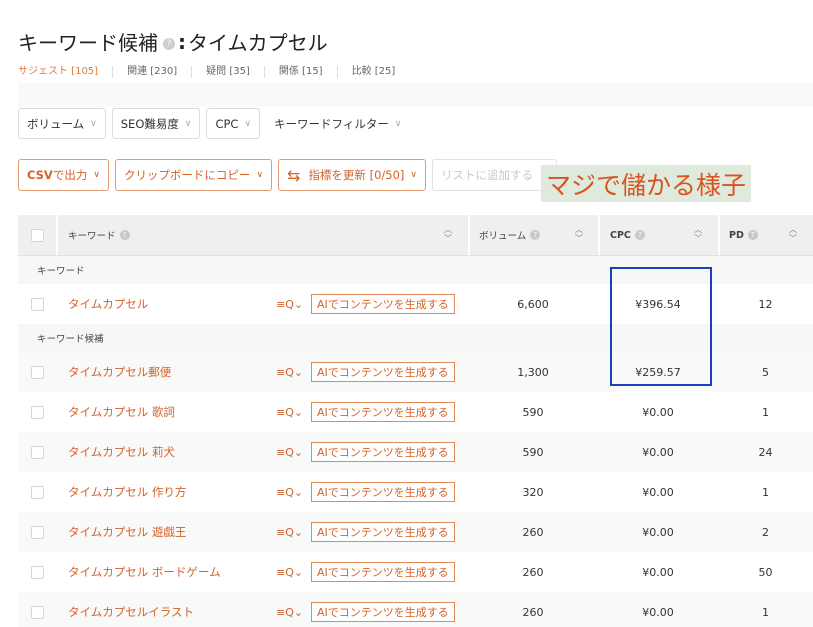 The height and width of the screenshot is (627, 813). What do you see at coordinates (352, 175) in the screenshot?
I see `update-metrics-button: ⇆ 指標を更新 [0/50] ∨` at bounding box center [352, 175].